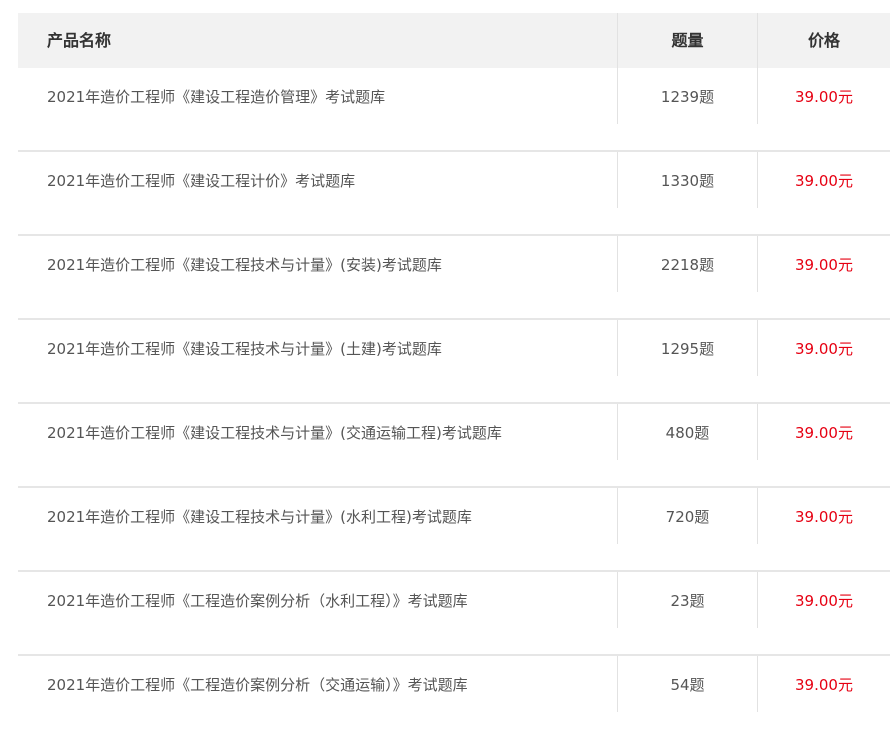 The height and width of the screenshot is (738, 890). Describe the element at coordinates (454, 40) in the screenshot. I see `table-header: 产品名称 题量 价格` at that location.